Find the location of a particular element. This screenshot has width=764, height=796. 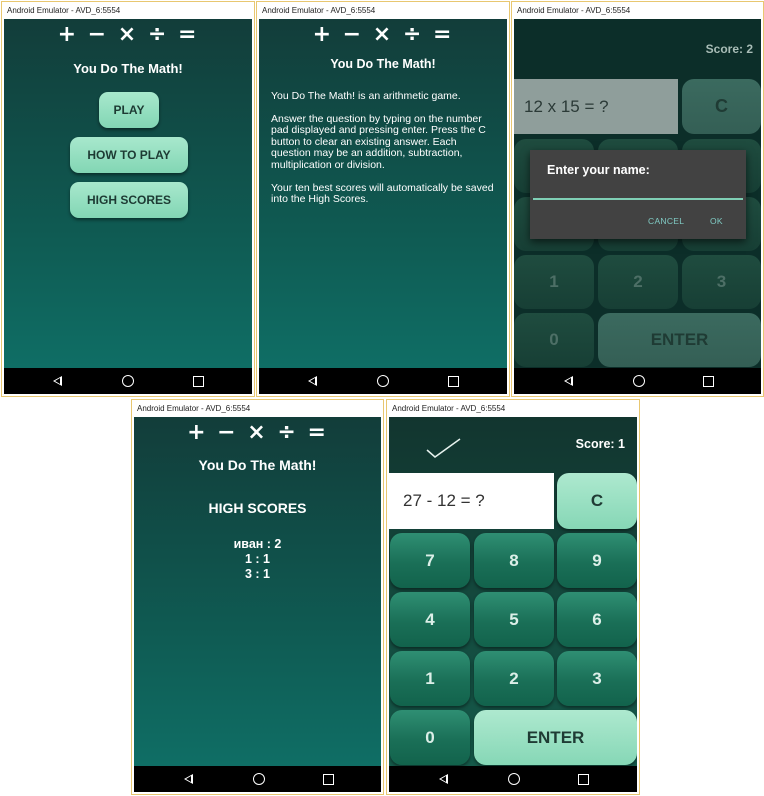

score-label: Score: 2 is located at coordinates (729, 49).